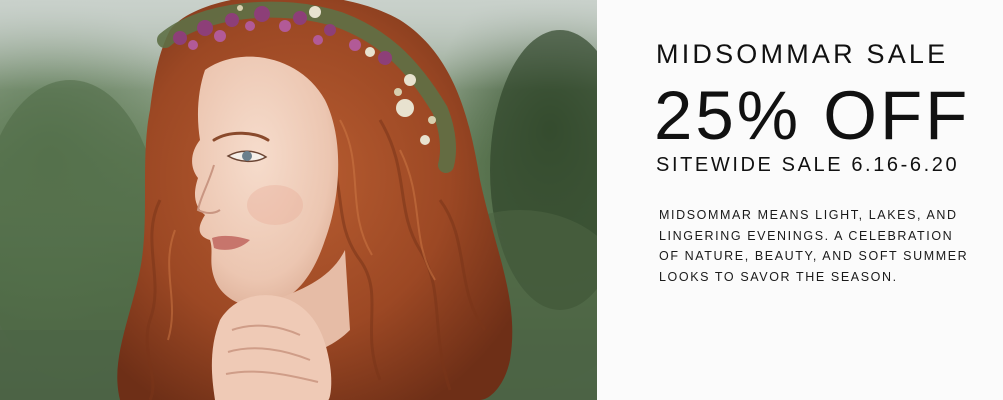 The image size is (1003, 400). I want to click on cheek-blush, so click(275, 205).